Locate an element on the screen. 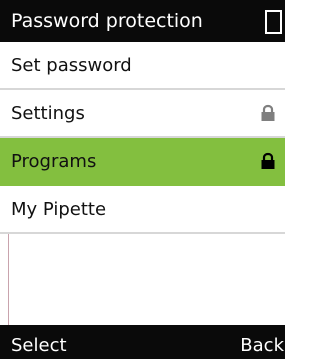 This screenshot has height=359, width=320. battery-icon is located at coordinates (273, 22).